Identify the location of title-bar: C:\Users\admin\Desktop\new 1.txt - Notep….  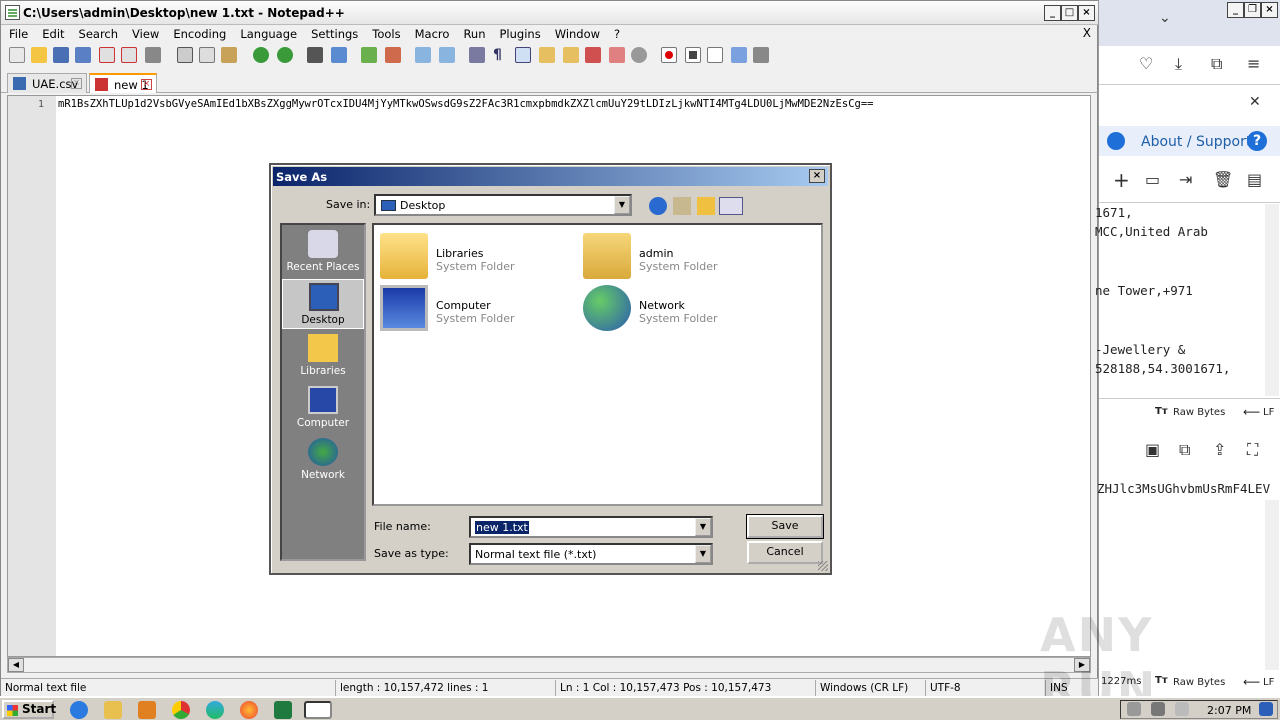
(550, 13).